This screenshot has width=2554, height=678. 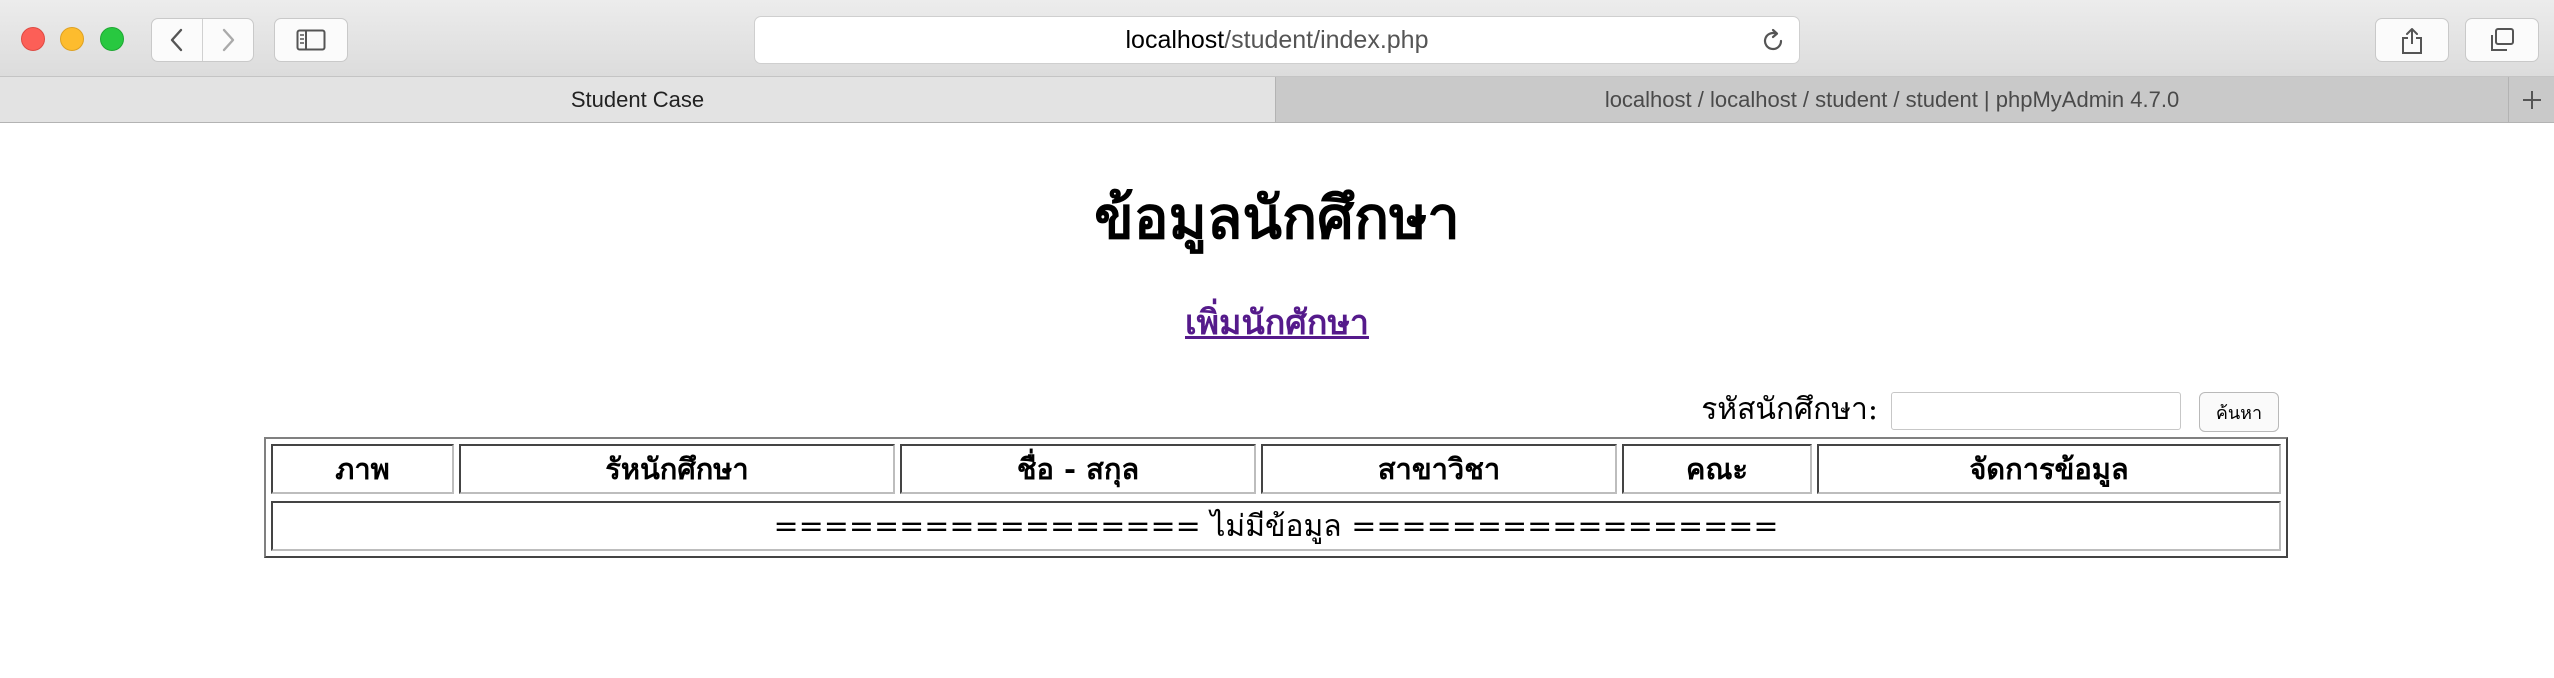 I want to click on chevron-left-icon, so click(x=176, y=40).